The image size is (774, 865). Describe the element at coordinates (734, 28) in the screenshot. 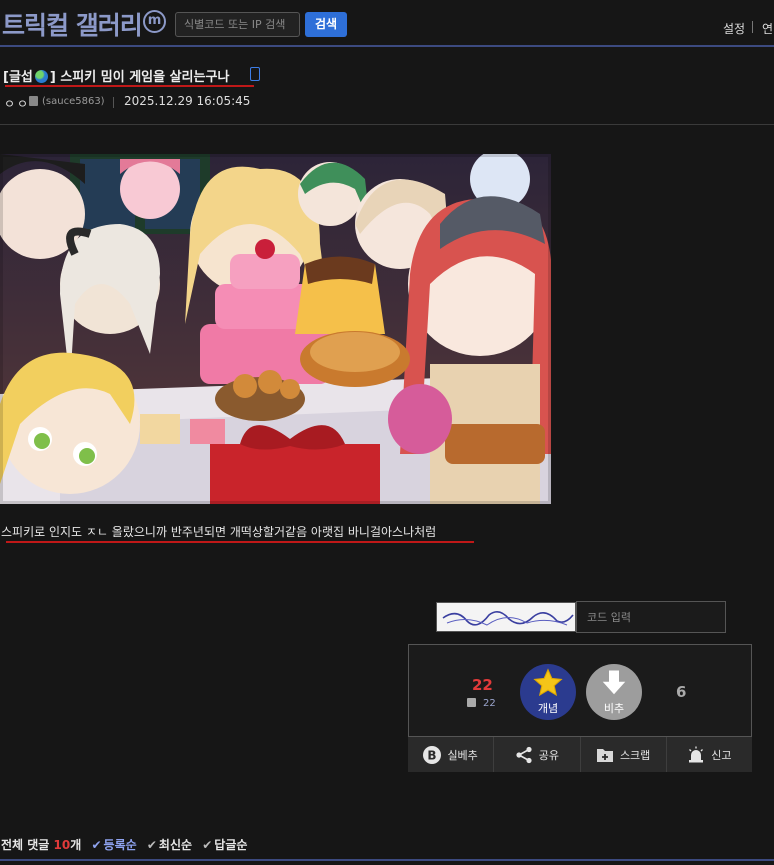

I see `settings-link: 설정` at that location.